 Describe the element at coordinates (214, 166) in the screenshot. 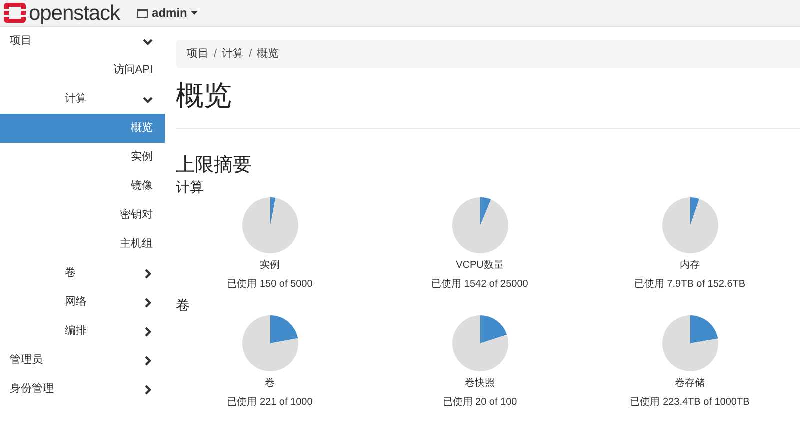

I see `section-title: 上限摘要` at that location.